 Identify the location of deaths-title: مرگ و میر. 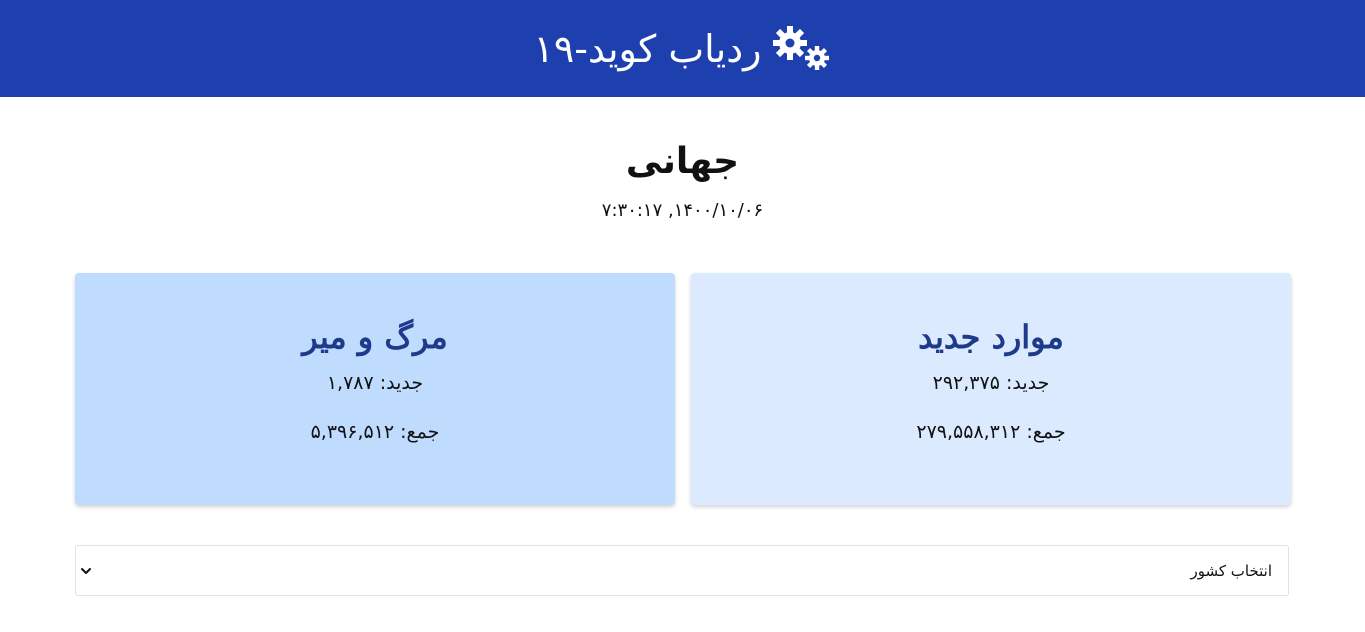
(375, 337).